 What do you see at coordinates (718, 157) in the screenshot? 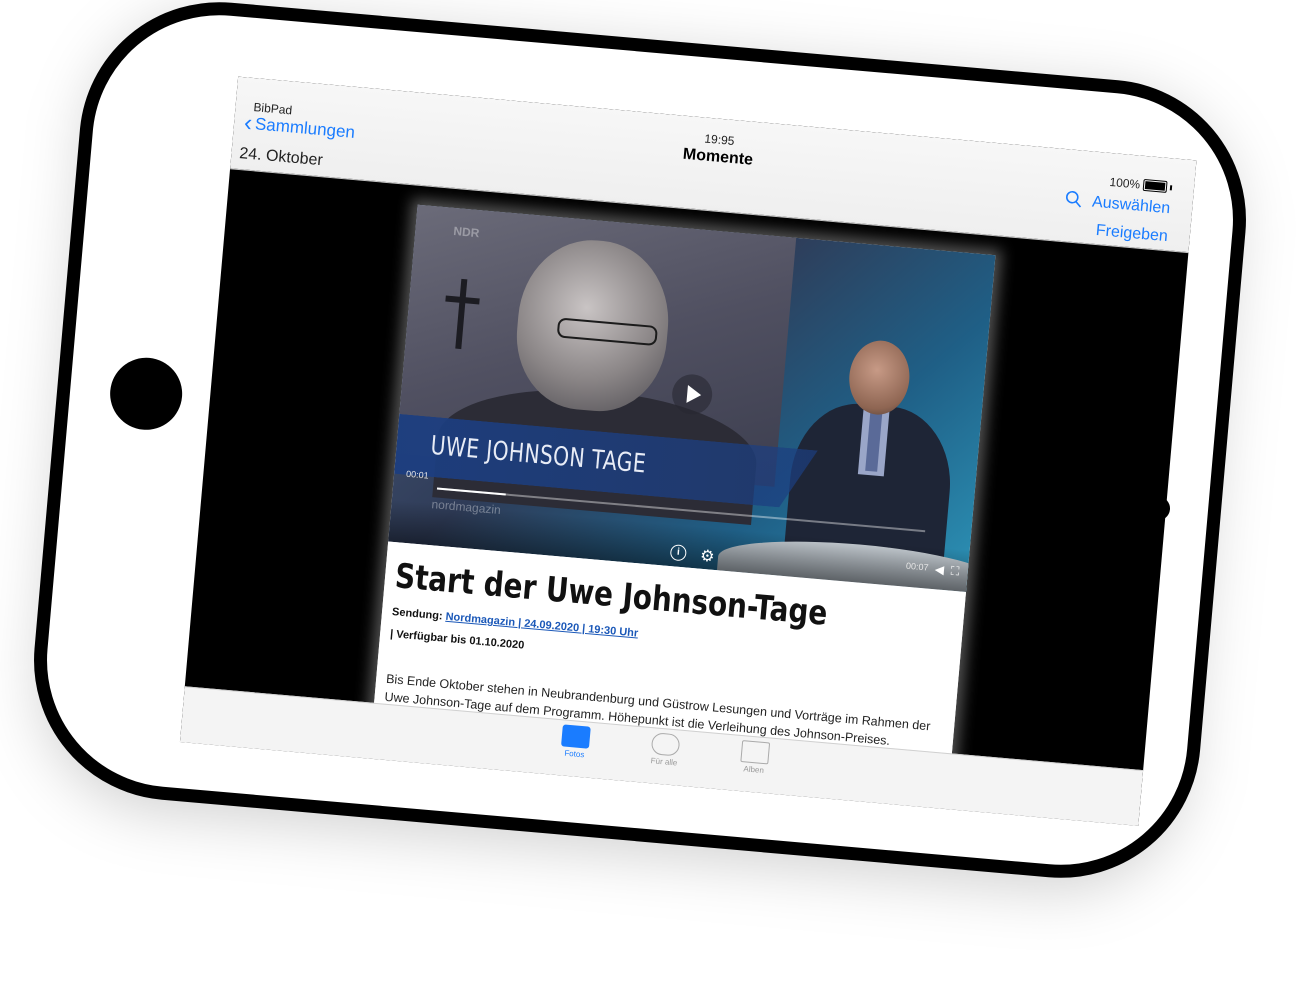
I see `page-title: Momente` at bounding box center [718, 157].